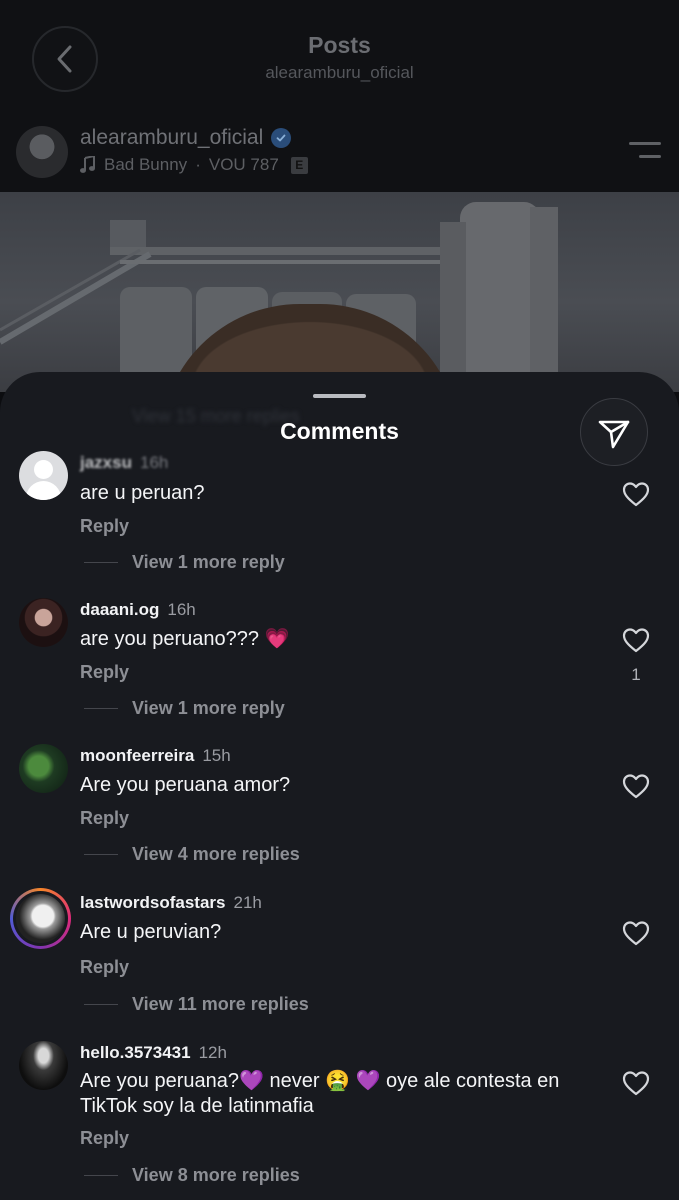  Describe the element at coordinates (216, 854) in the screenshot. I see `view-replies-label: View 4 more replies` at that location.